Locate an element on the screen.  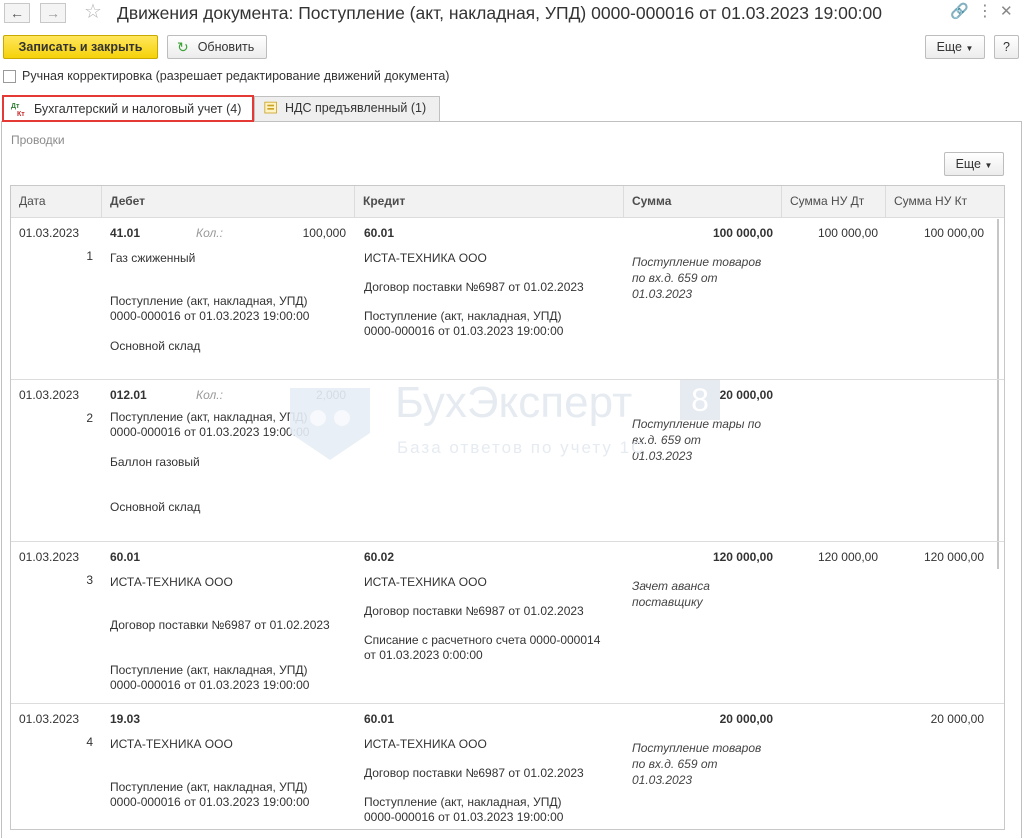
col-sum: Сумма is located at coordinates (703, 201).